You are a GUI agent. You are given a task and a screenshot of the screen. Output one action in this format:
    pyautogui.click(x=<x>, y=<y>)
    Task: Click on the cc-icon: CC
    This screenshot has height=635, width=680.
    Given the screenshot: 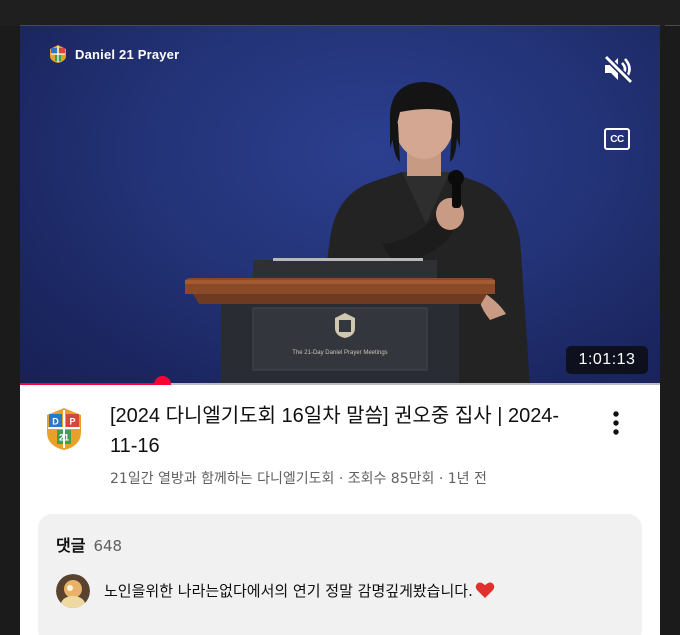 What is the action you would take?
    pyautogui.click(x=617, y=139)
    